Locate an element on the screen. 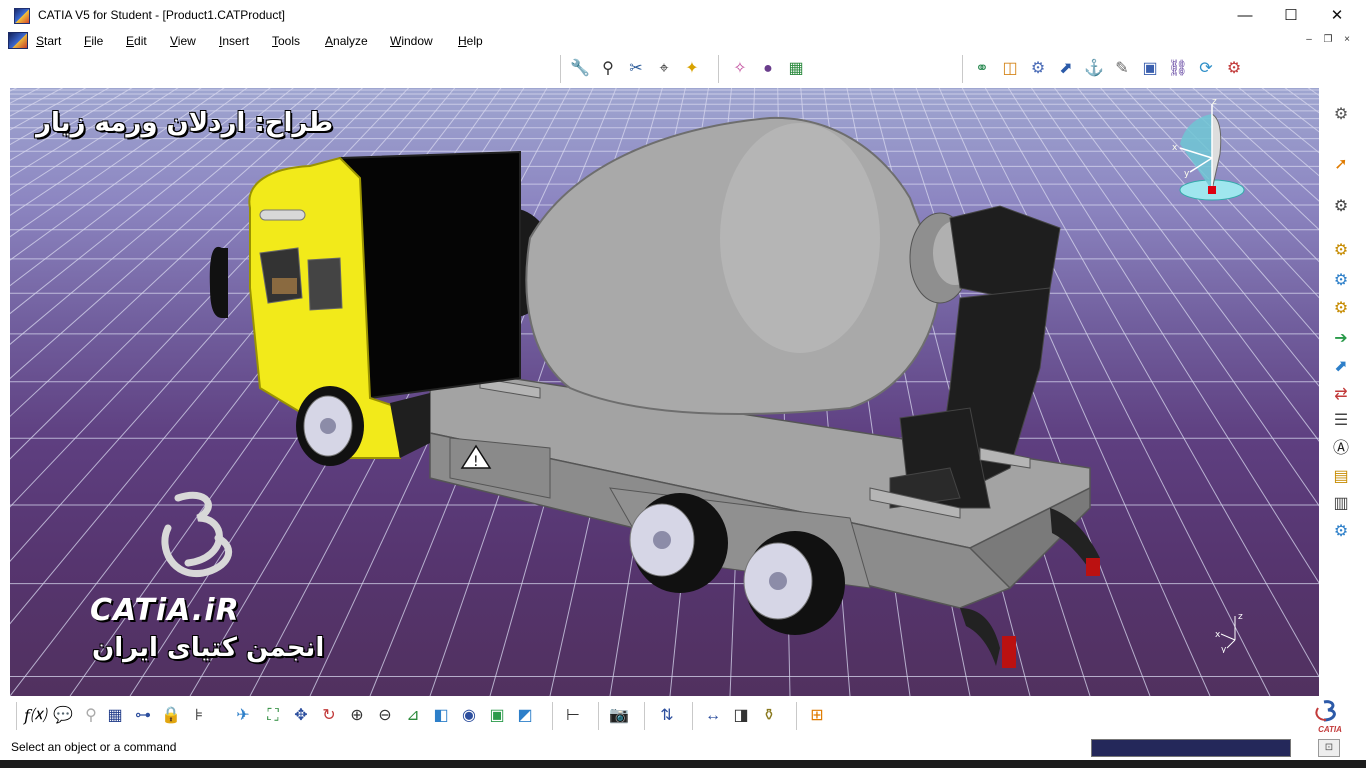 The width and height of the screenshot is (1366, 768). link-icon: ⚭ is located at coordinates (982, 69).